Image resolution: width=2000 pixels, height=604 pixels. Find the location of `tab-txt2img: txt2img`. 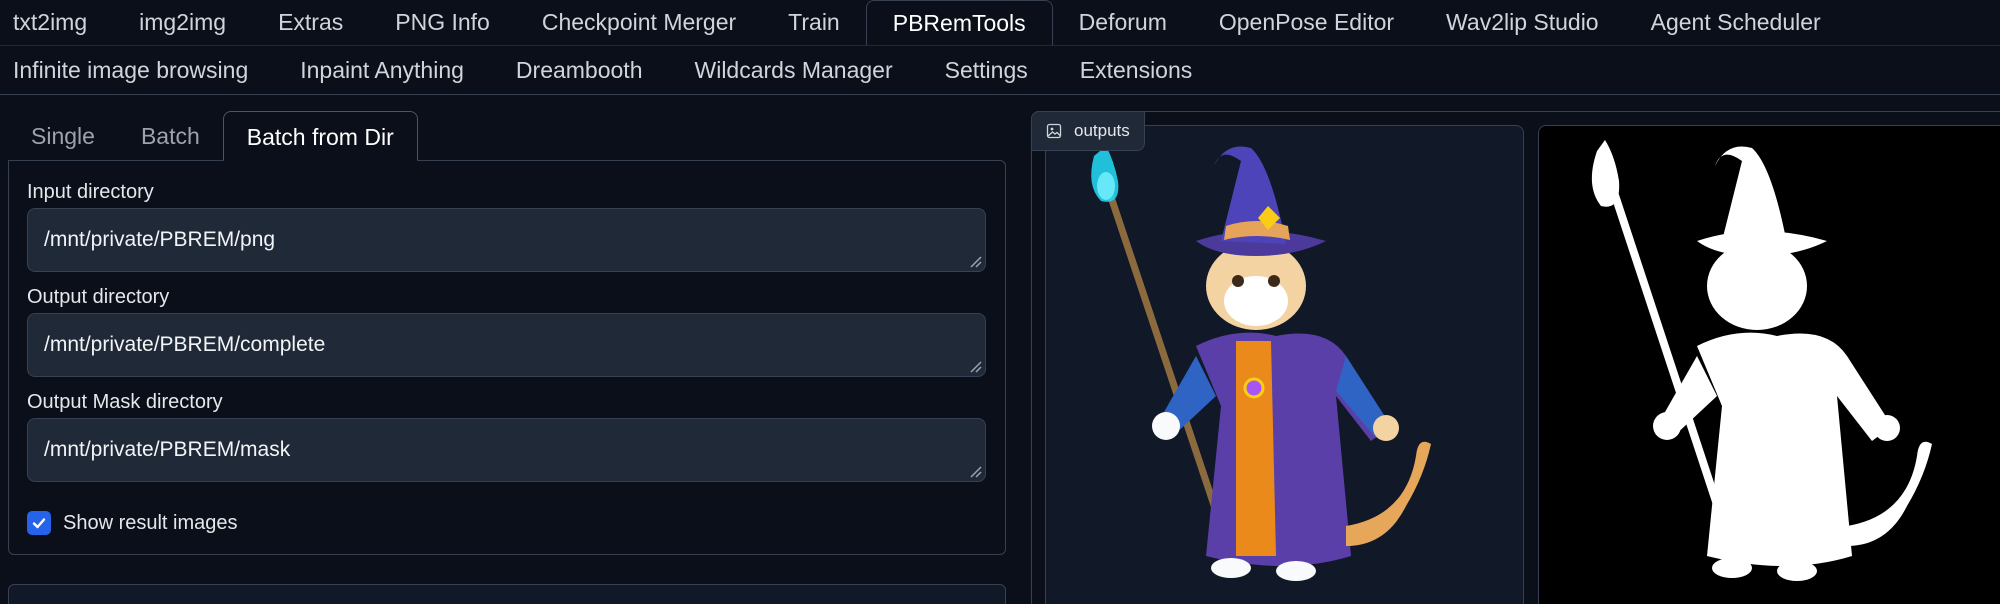

tab-txt2img: txt2img is located at coordinates (56, 23).